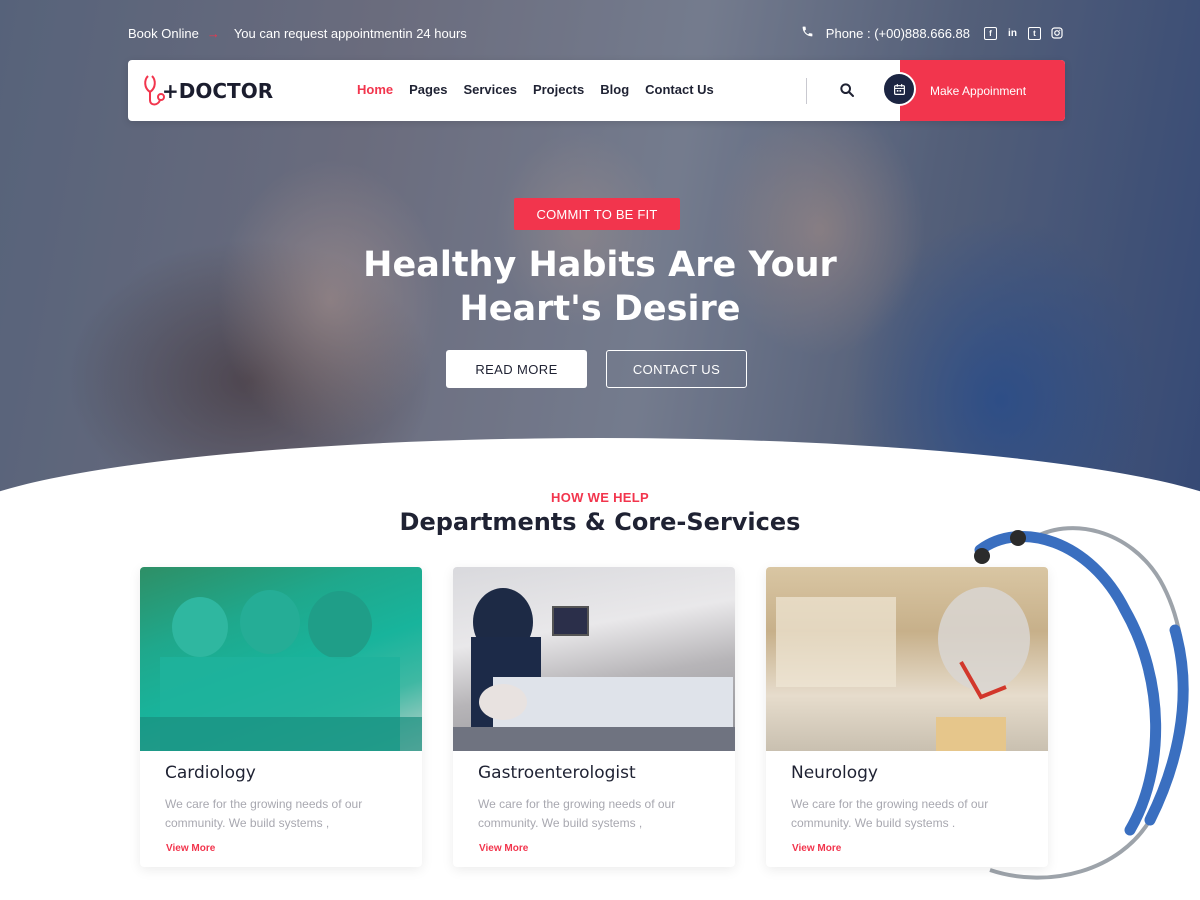 Image resolution: width=1200 pixels, height=900 pixels. Describe the element at coordinates (834, 773) in the screenshot. I see `card-title: Neurology` at that location.